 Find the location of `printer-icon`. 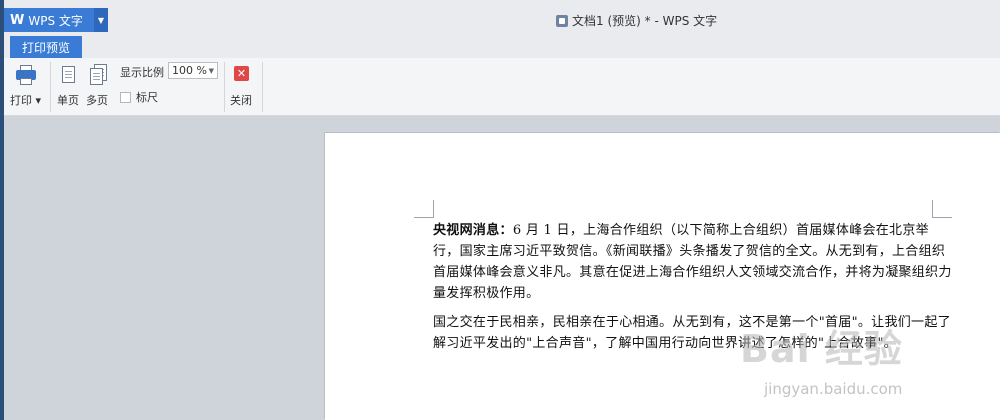

printer-icon is located at coordinates (26, 75).